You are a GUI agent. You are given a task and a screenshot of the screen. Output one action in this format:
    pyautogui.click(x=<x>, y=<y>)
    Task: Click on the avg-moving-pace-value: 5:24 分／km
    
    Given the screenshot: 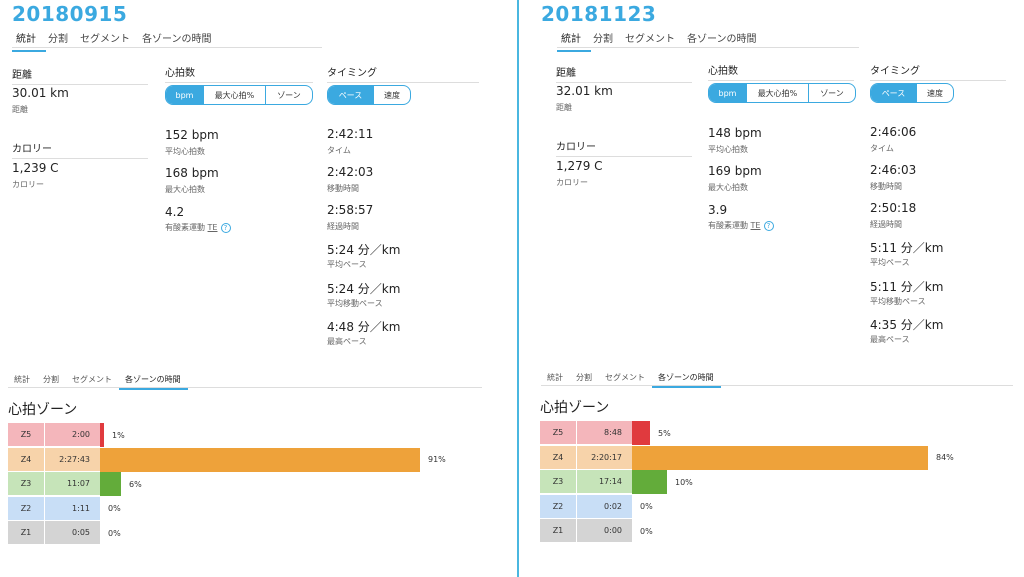 What is the action you would take?
    pyautogui.click(x=364, y=289)
    